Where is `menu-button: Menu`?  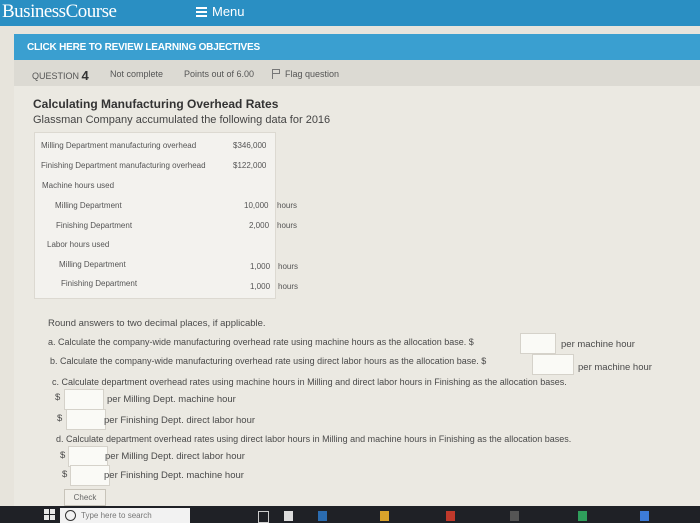 menu-button: Menu is located at coordinates (220, 11).